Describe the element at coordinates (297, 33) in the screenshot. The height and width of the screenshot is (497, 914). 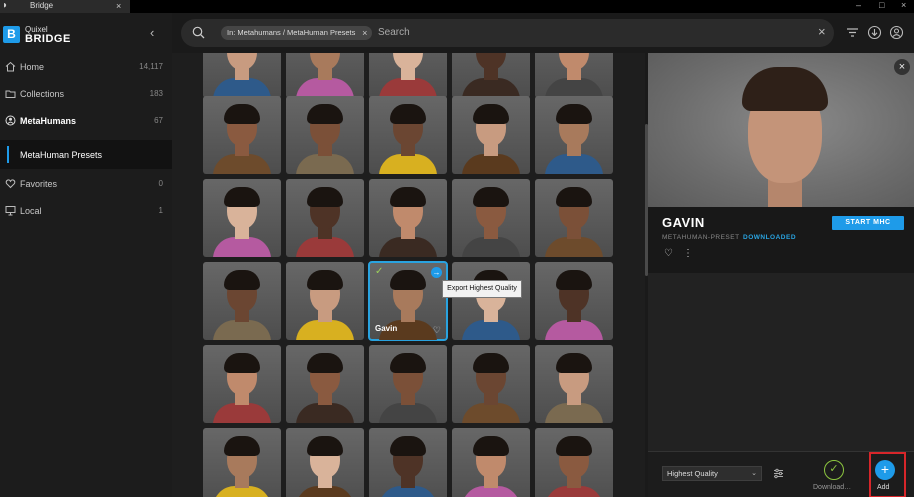
I see `filter-chip: In: Metahumans / MetaHuman Presets ×` at that location.